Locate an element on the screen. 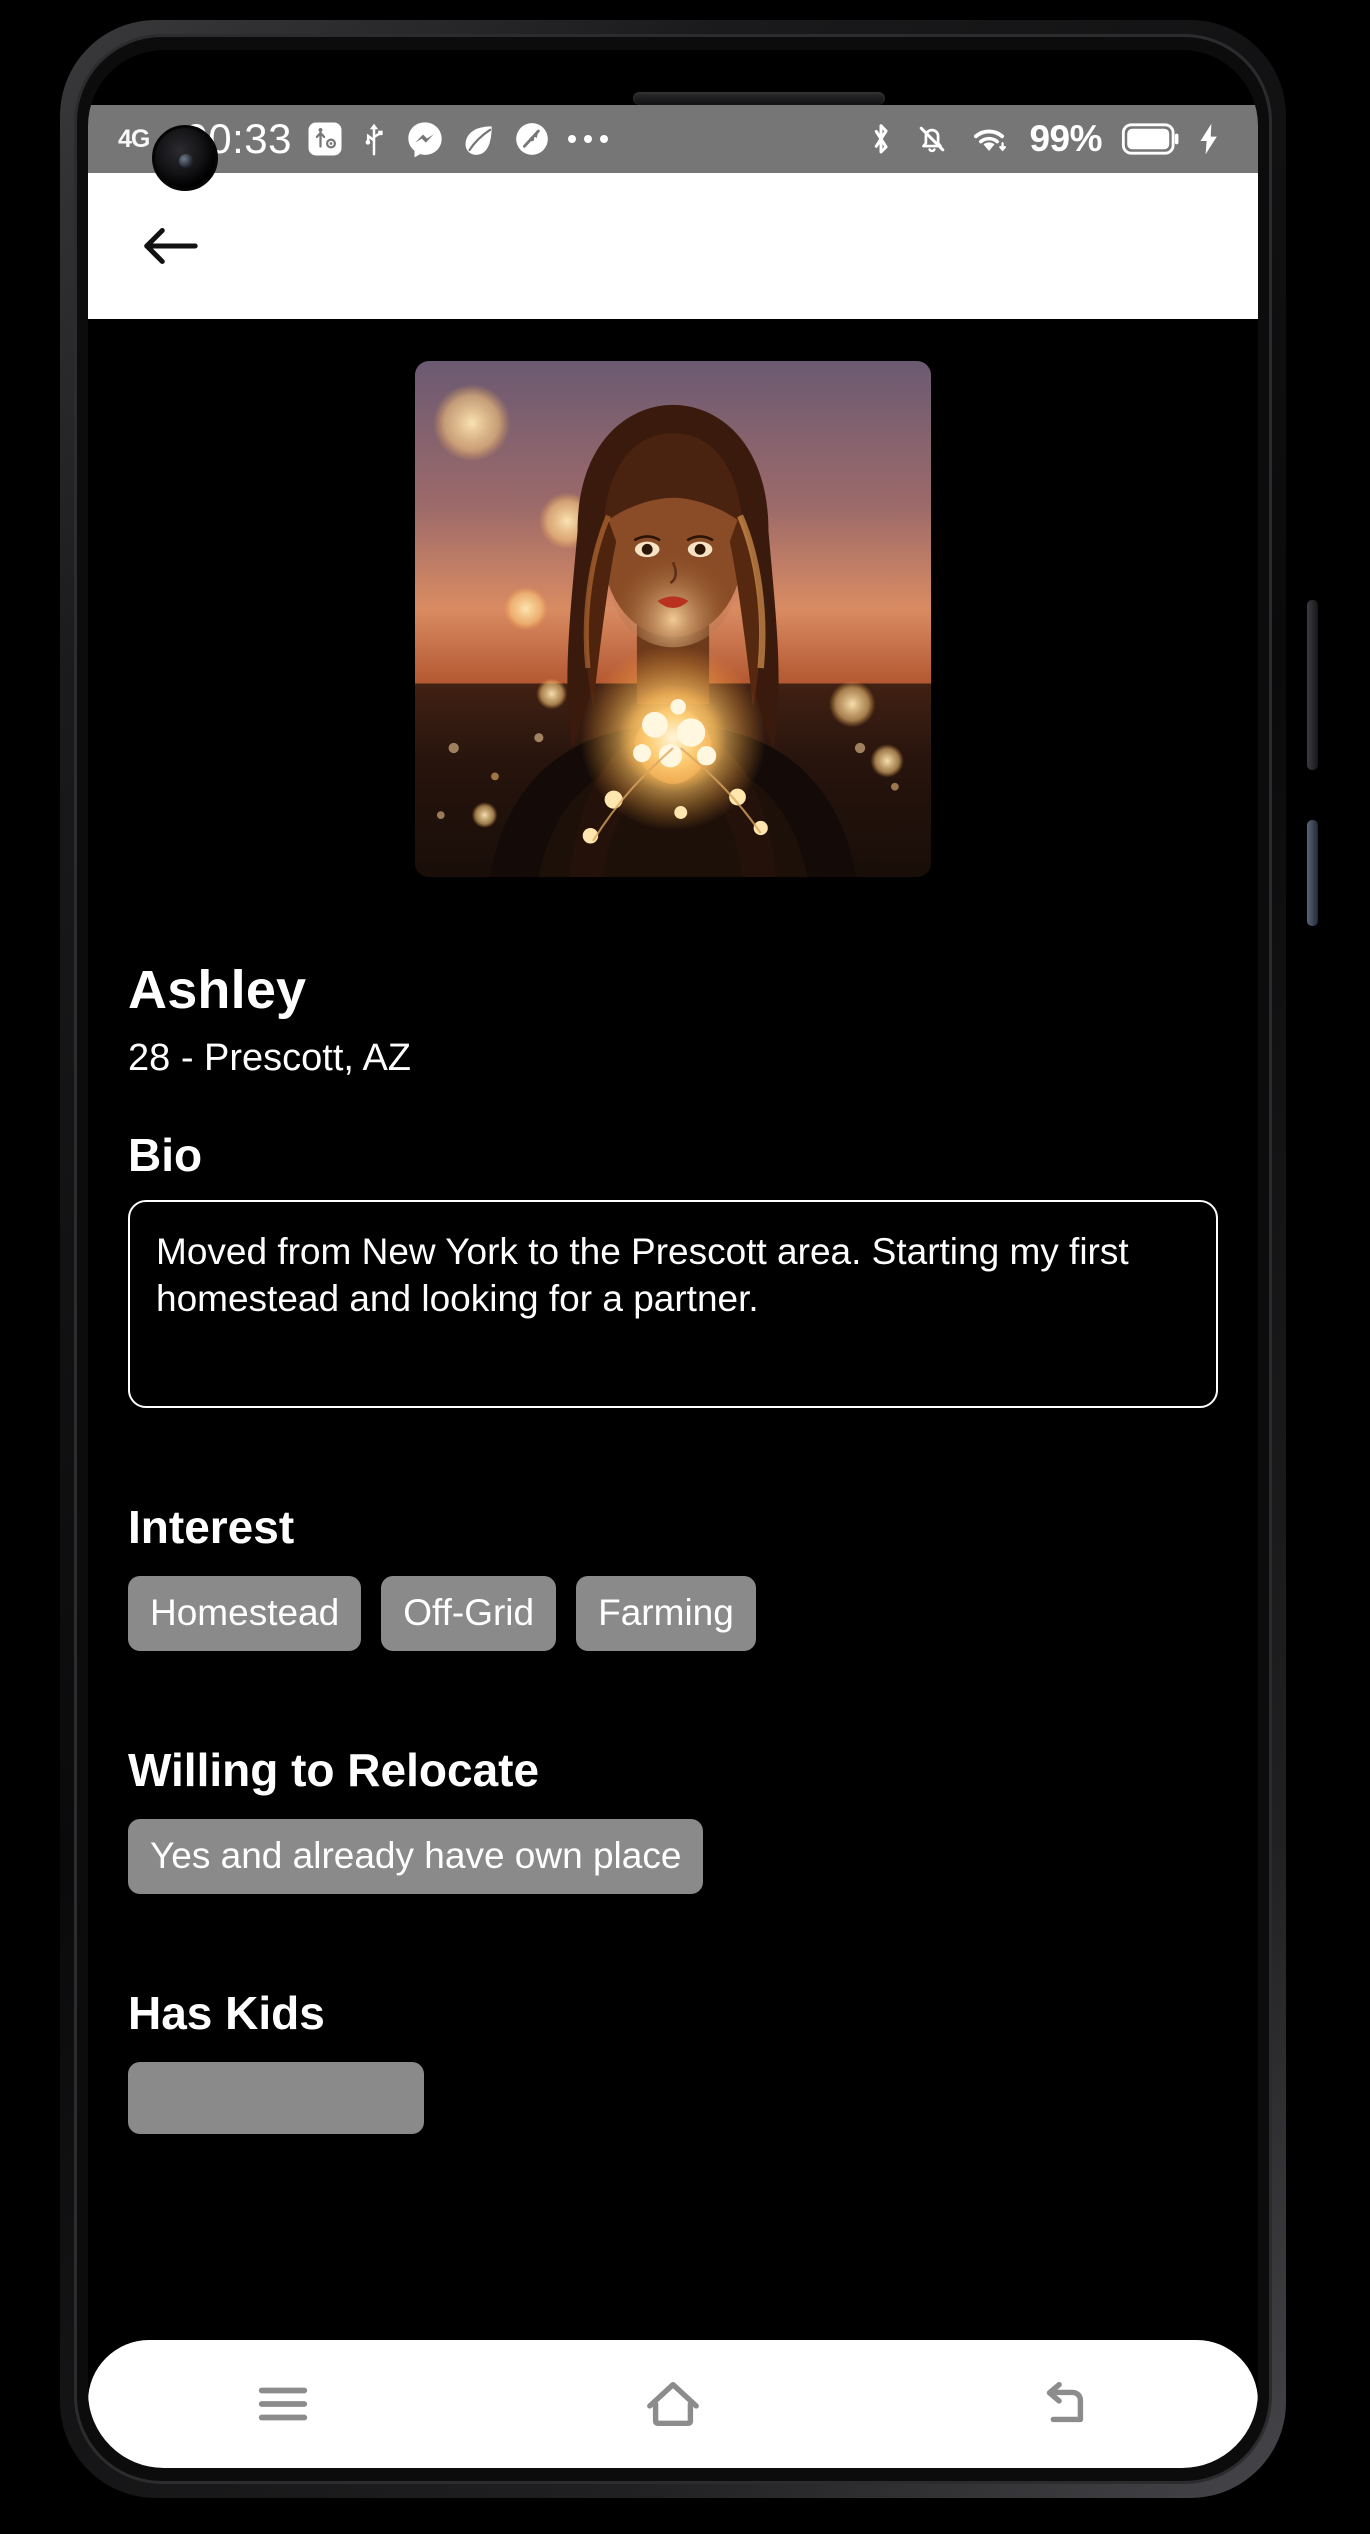  earpiece-speaker is located at coordinates (759, 98).